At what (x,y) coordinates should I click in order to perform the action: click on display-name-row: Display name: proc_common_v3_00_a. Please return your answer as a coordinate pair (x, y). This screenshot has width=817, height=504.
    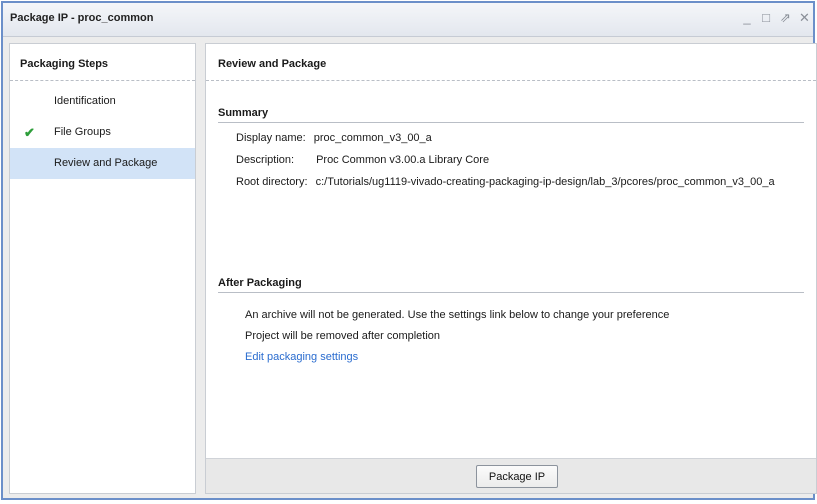
    Looking at the image, I should click on (334, 138).